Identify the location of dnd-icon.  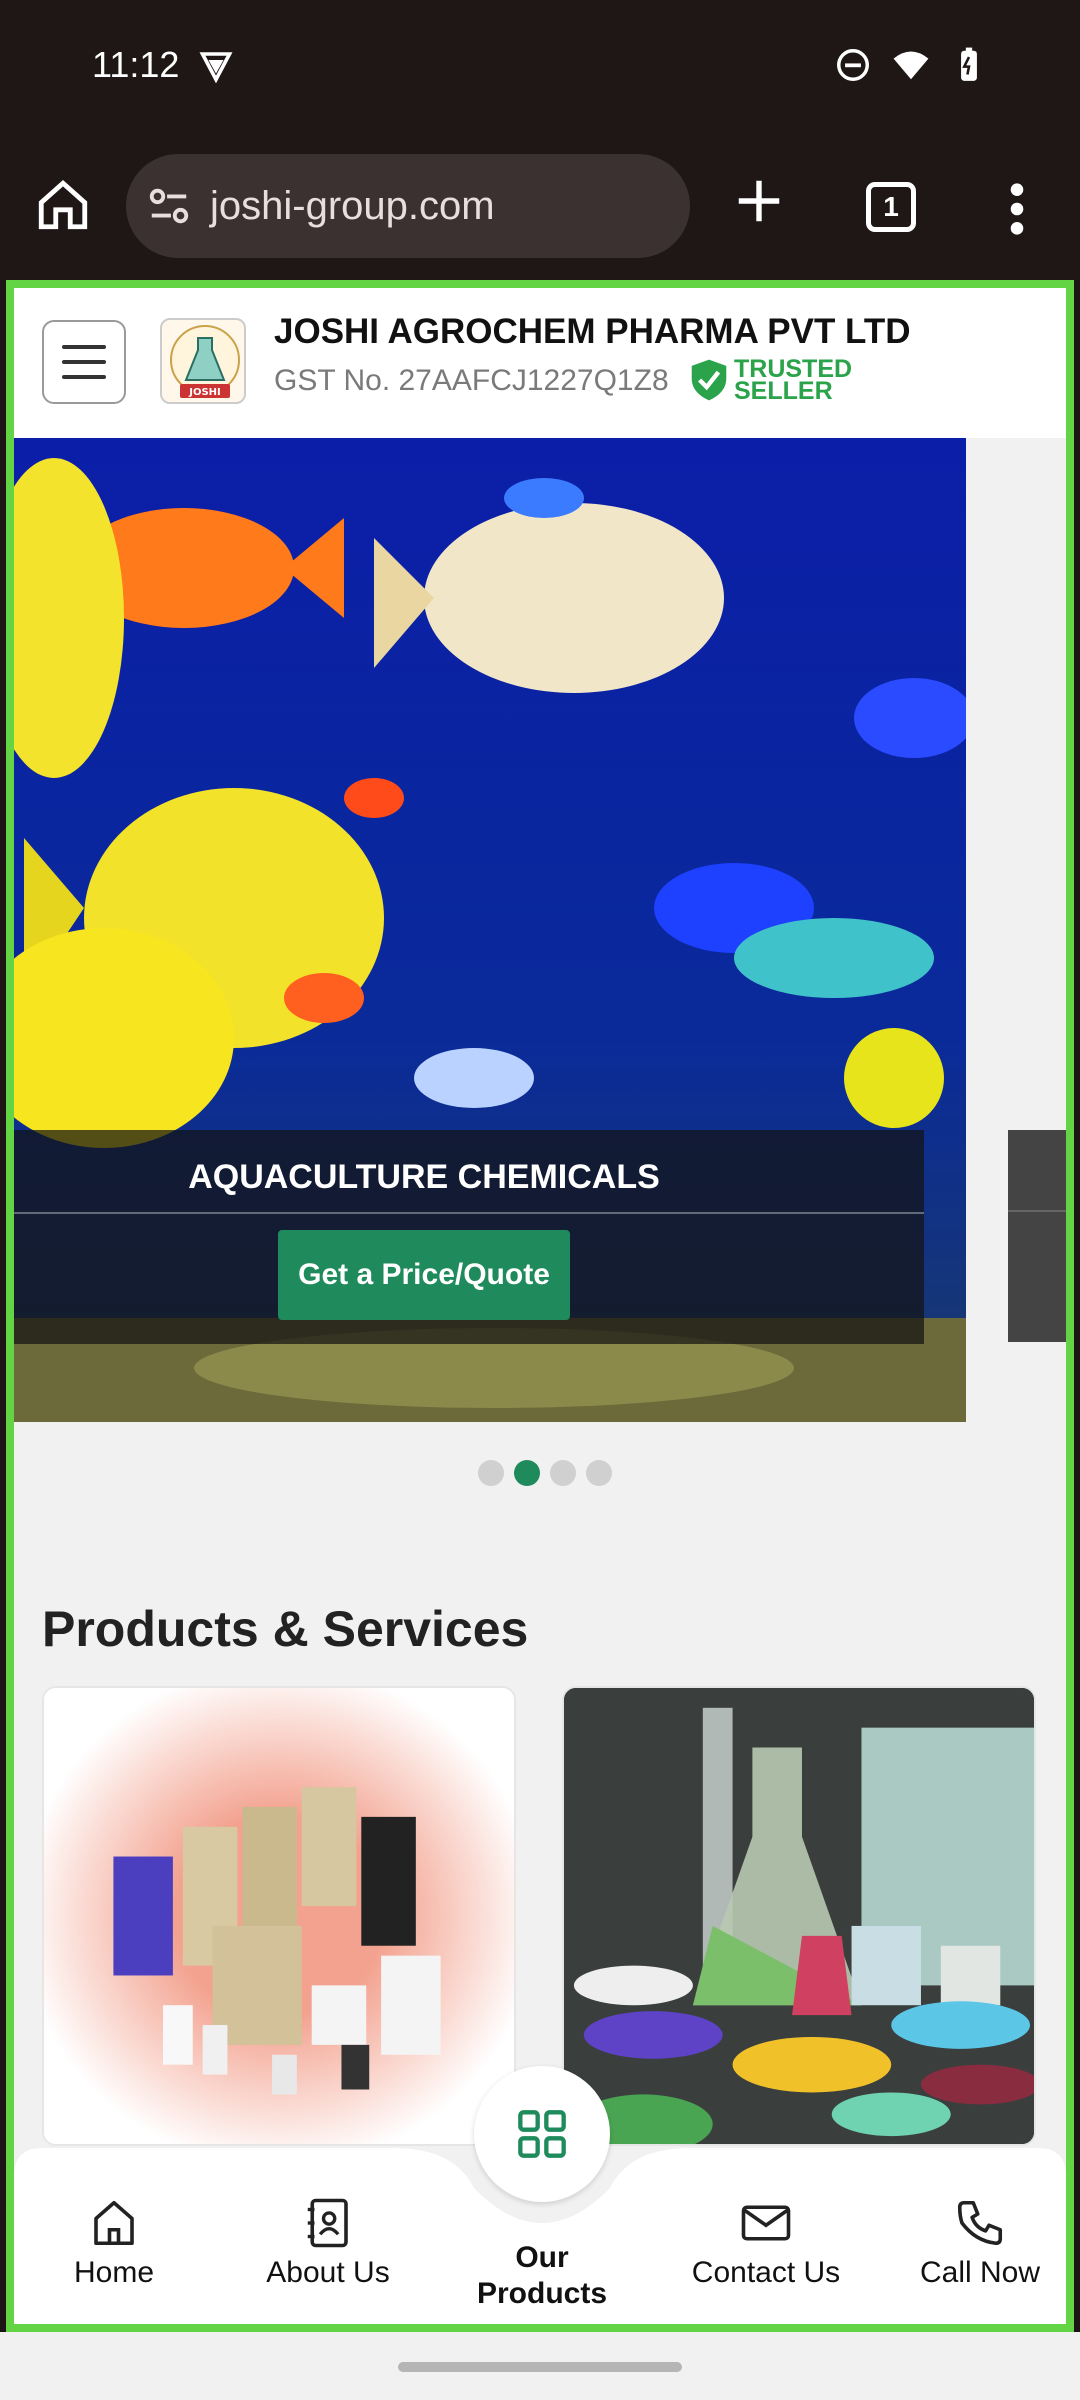
(853, 65).